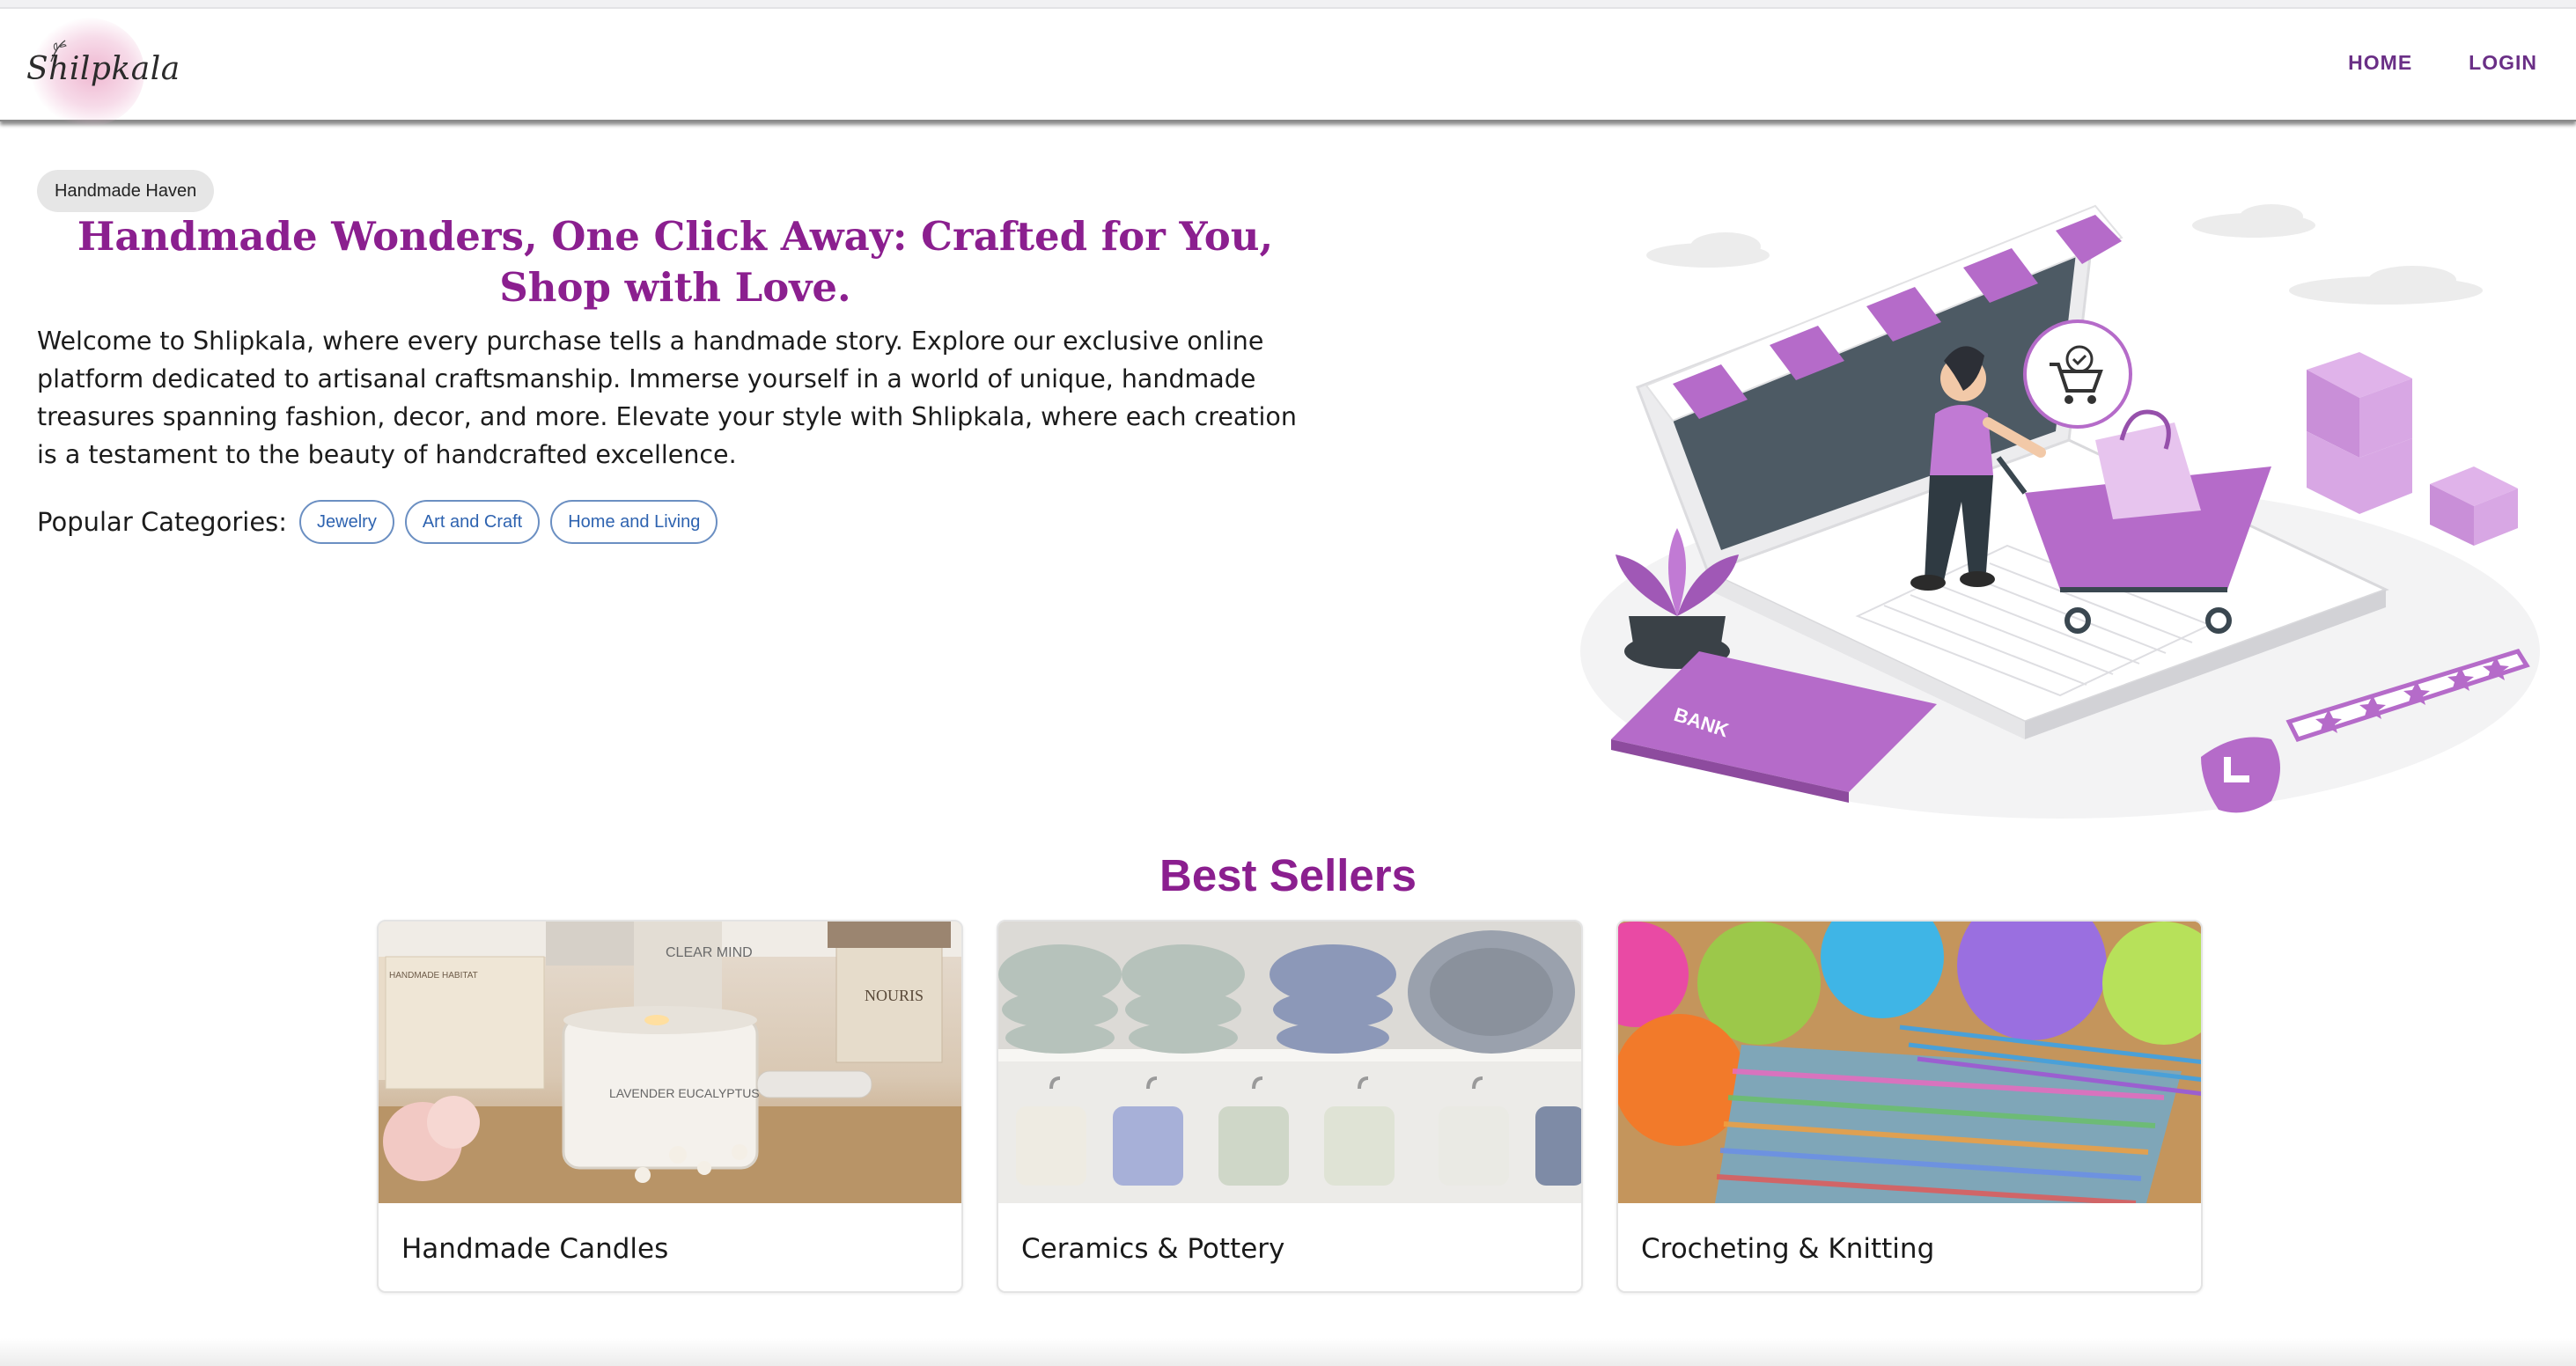 This screenshot has width=2576, height=1366. I want to click on ceramics-image, so click(1290, 1062).